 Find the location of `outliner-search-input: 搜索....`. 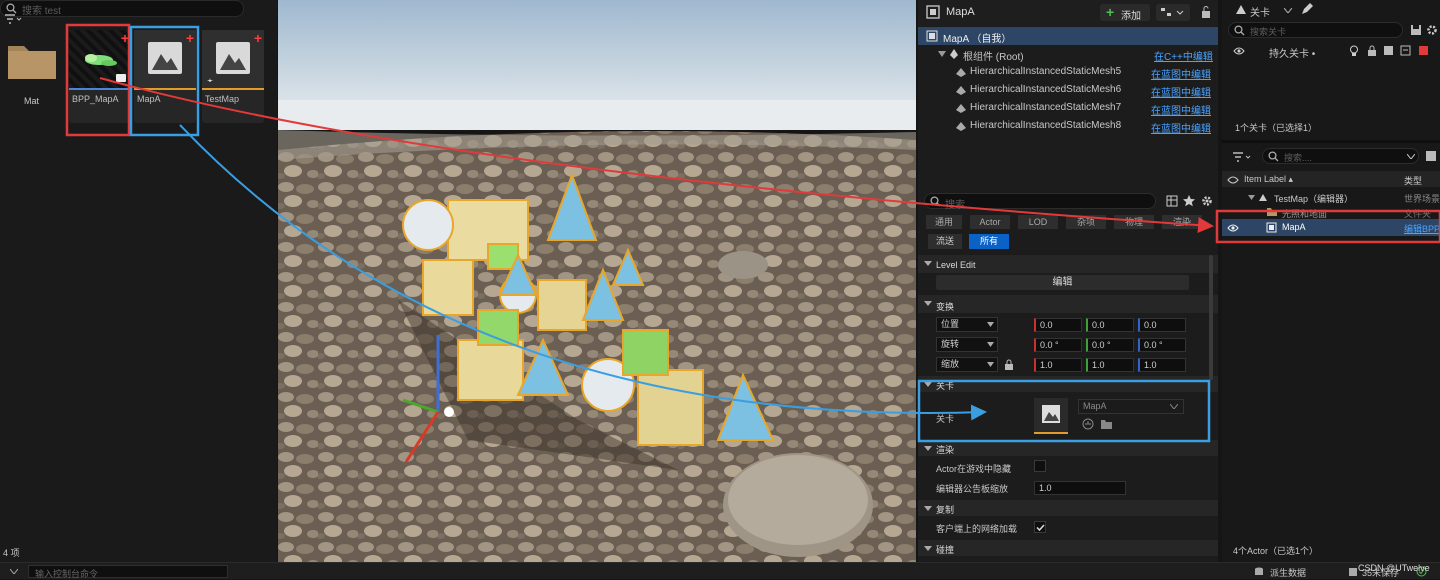

outliner-search-input: 搜索.... is located at coordinates (1340, 156).